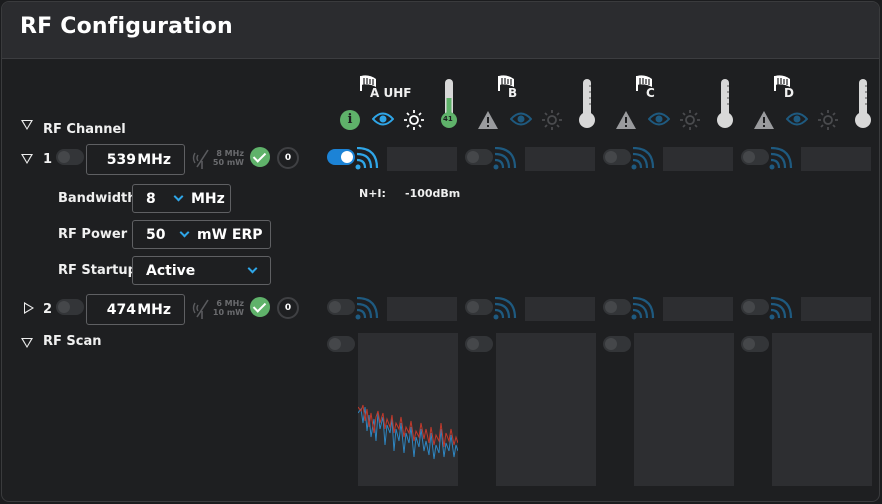 The image size is (882, 504). Describe the element at coordinates (433, 193) in the screenshot. I see `noise-value: -100dBm` at that location.